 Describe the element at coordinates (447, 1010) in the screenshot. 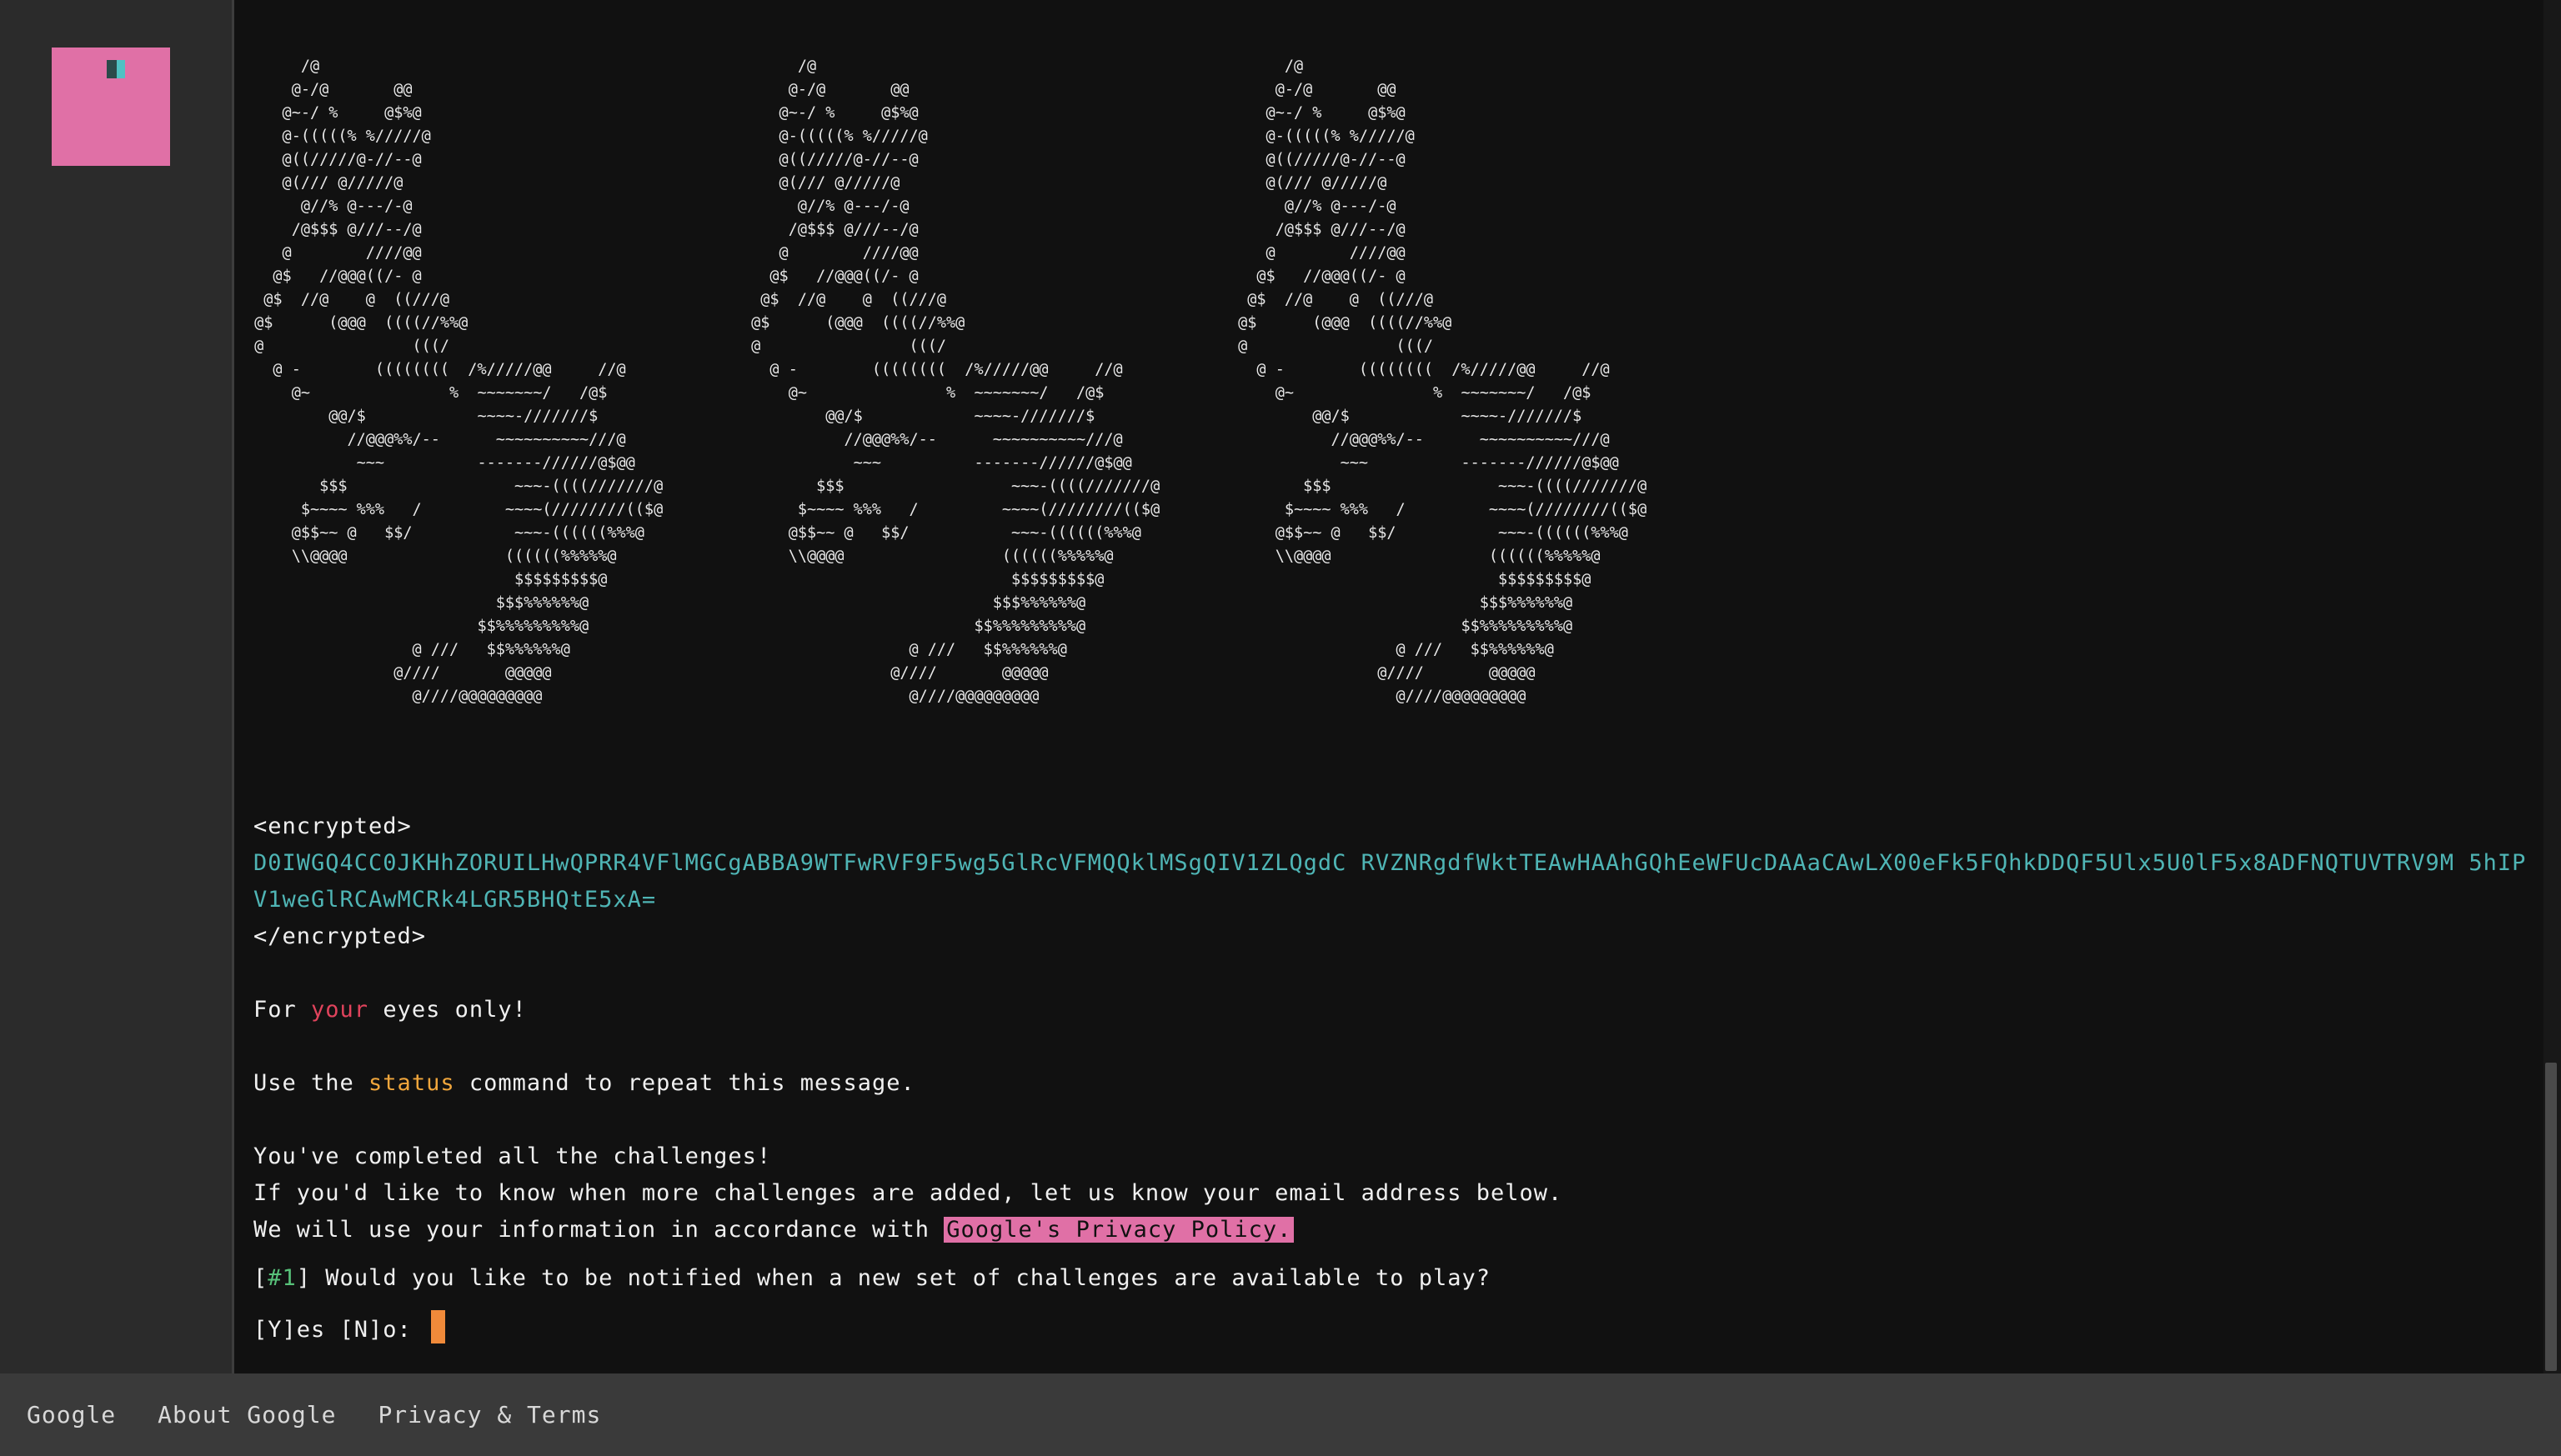

I see `eyes-suffix: eyes only!` at that location.